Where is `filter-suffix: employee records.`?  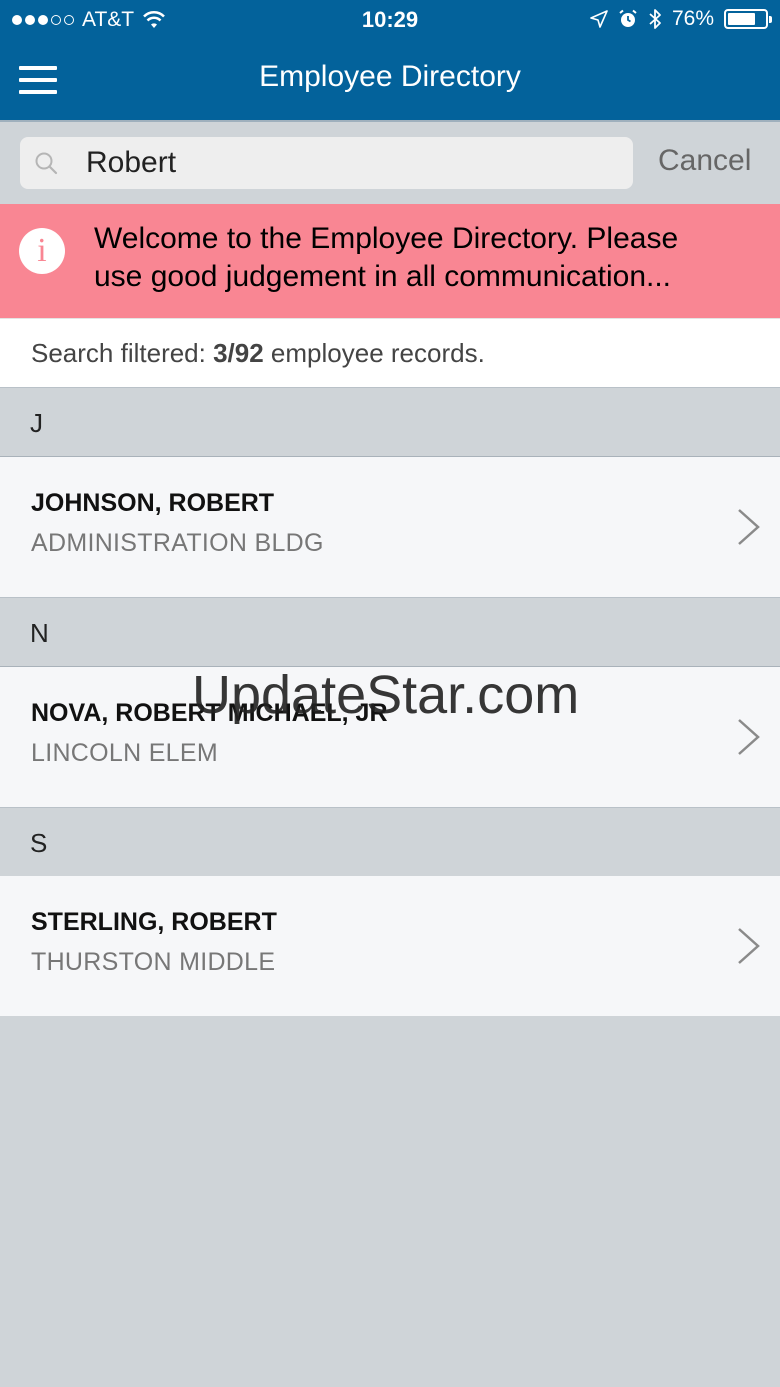 filter-suffix: employee records. is located at coordinates (374, 353).